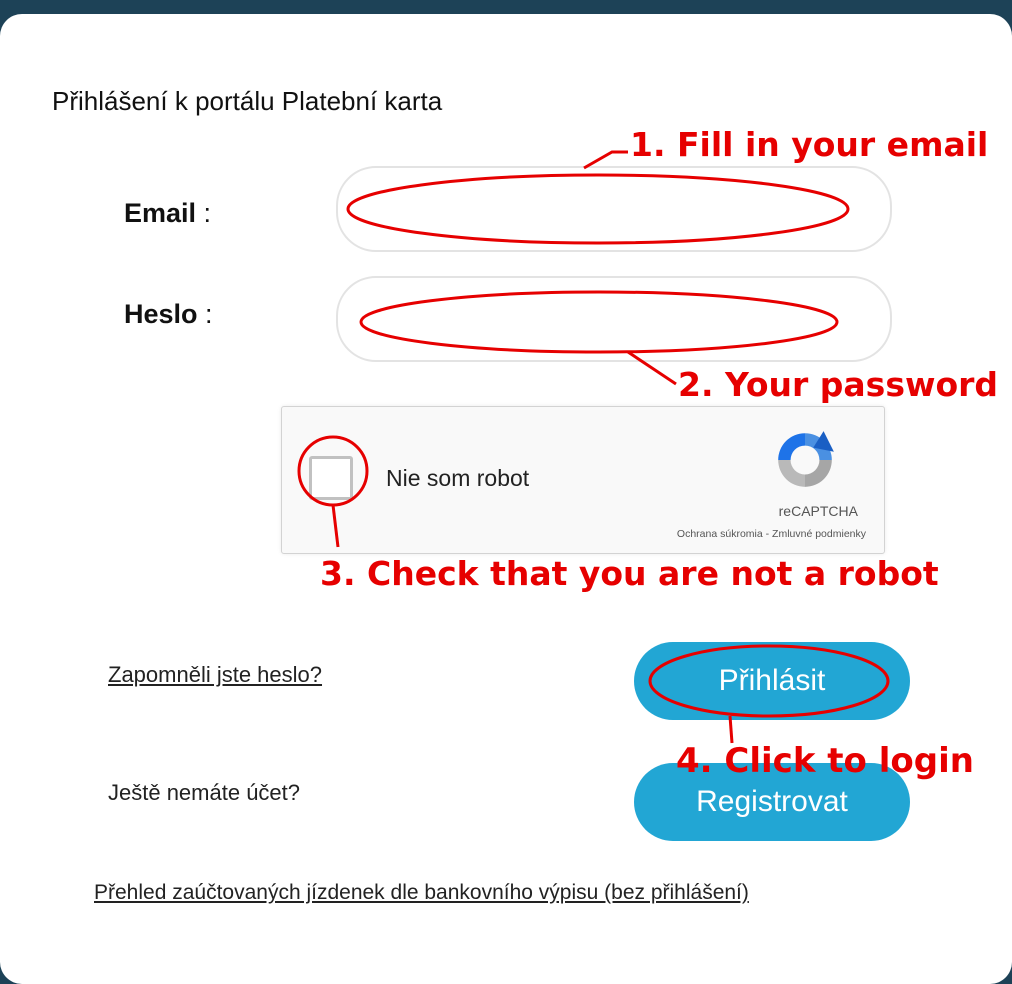 The width and height of the screenshot is (1012, 984). What do you see at coordinates (247, 101) in the screenshot?
I see `page-title: Přihlášení k portálu Platební karta` at bounding box center [247, 101].